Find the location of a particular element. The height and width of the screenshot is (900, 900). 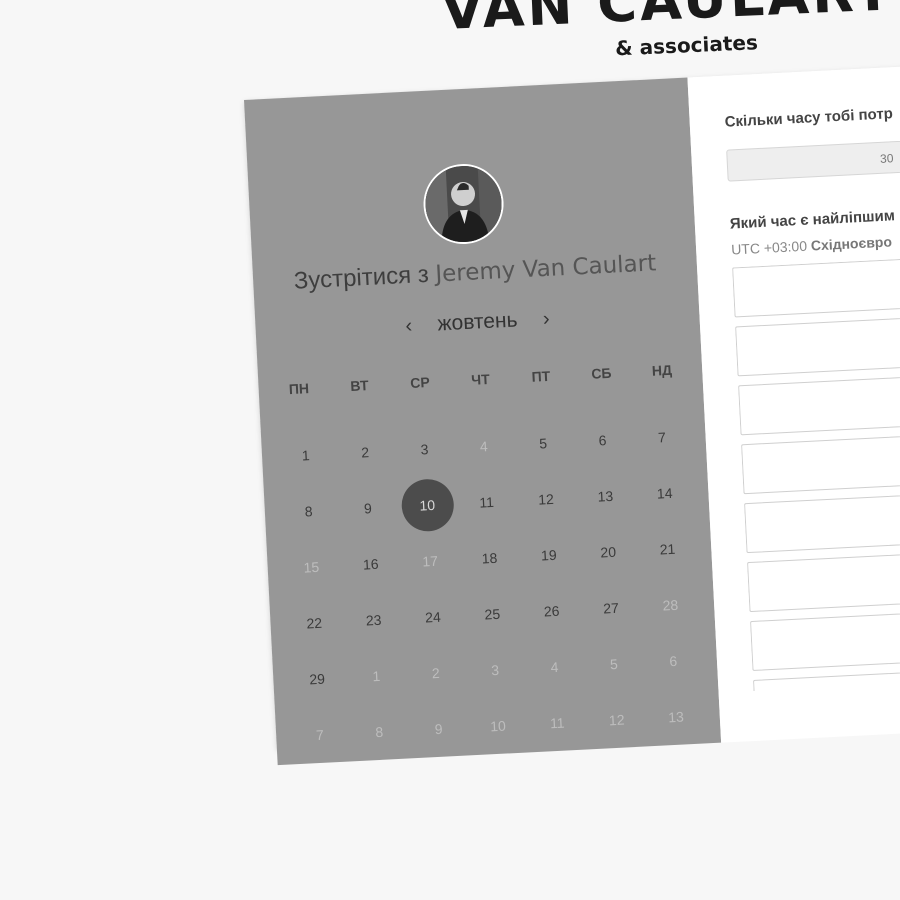

calendar-day: 19 is located at coordinates (549, 555).